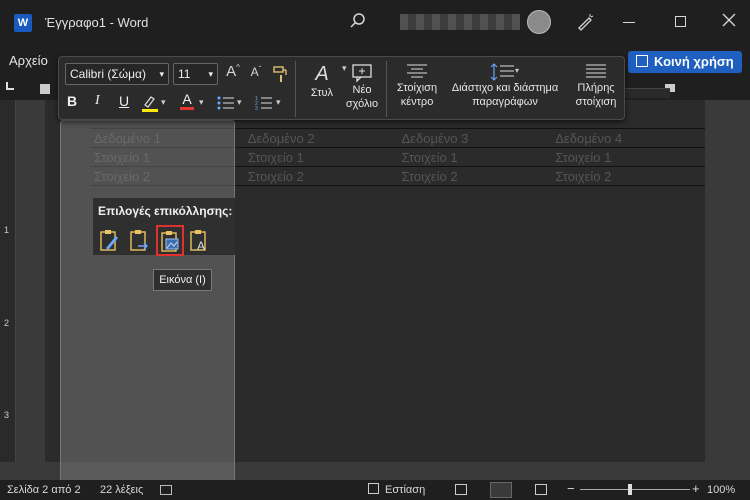  I want to click on print-layout-button, so click(501, 490).